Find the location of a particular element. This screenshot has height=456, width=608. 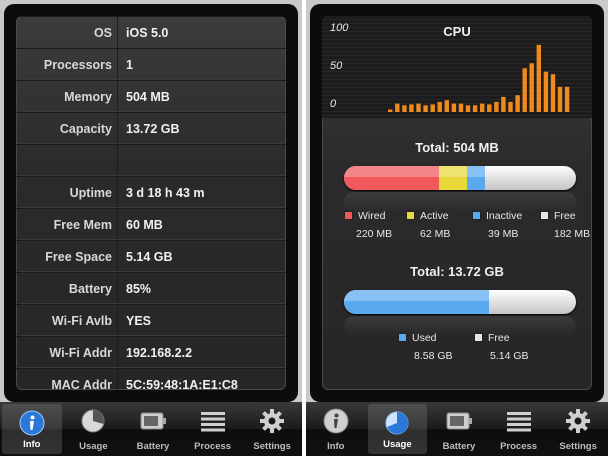

memory-usage-bar is located at coordinates (460, 178).